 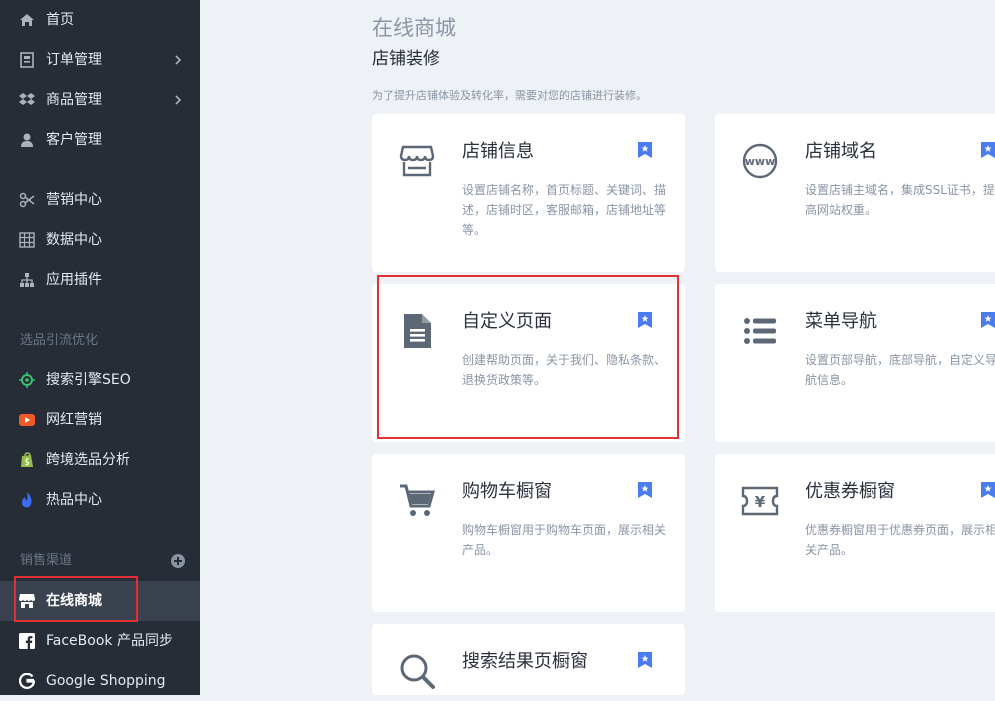 I want to click on product-icon, so click(x=27, y=100).